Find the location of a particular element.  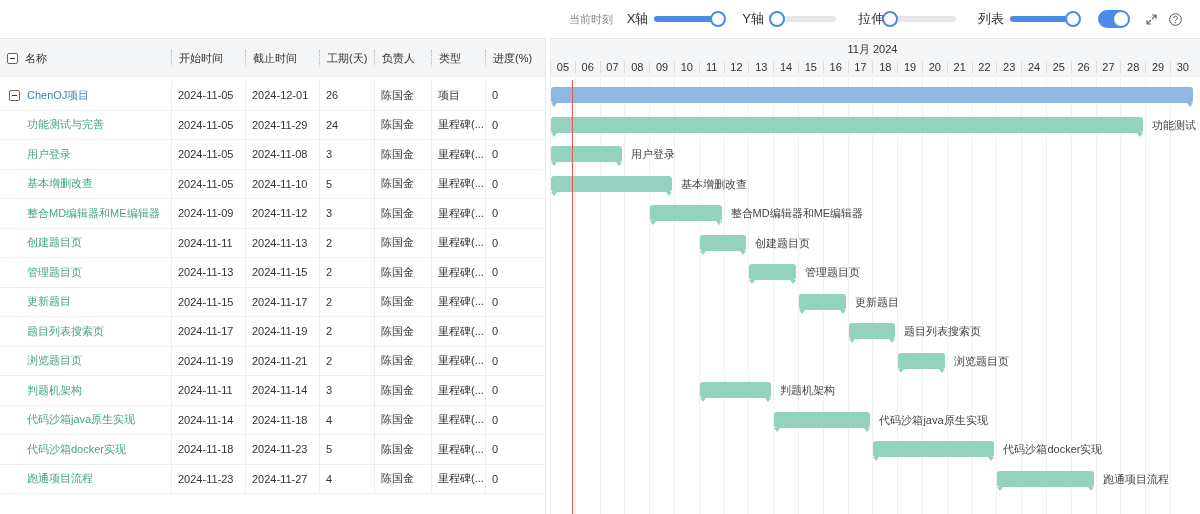

task-name: 代码沙箱docker实现 is located at coordinates (77, 449).